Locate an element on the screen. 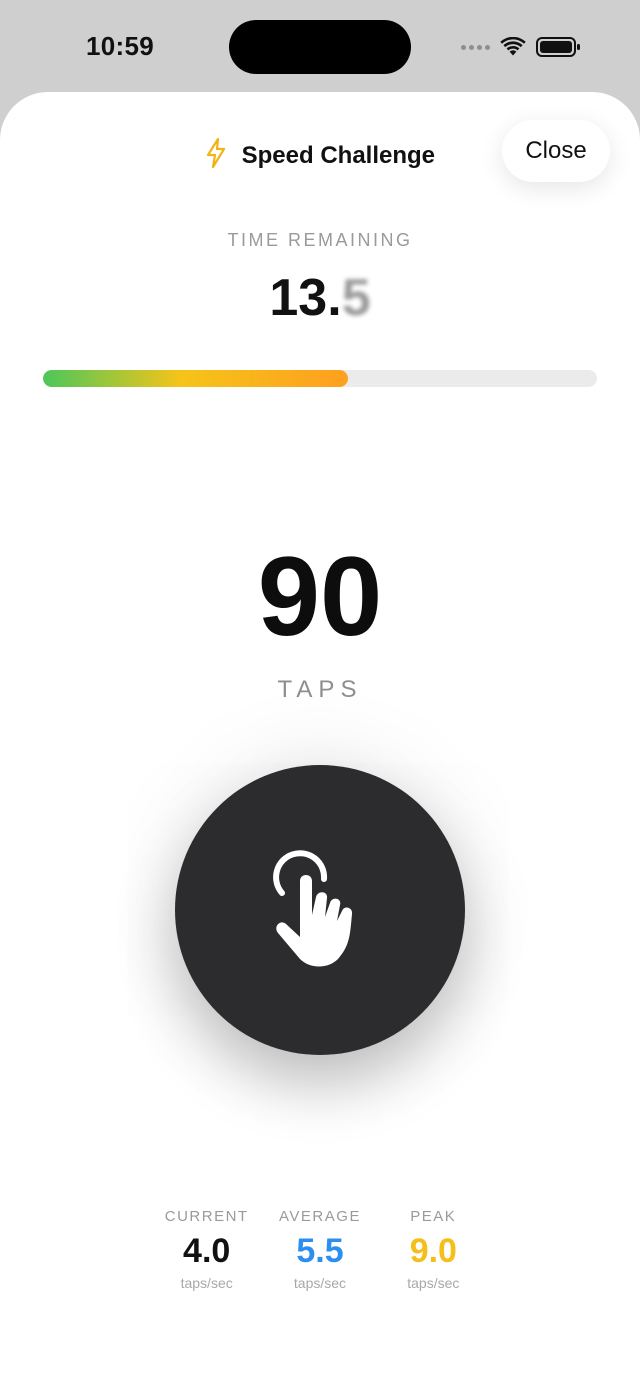 This screenshot has width=640, height=1391. tap-count-label: TAPS is located at coordinates (320, 689).